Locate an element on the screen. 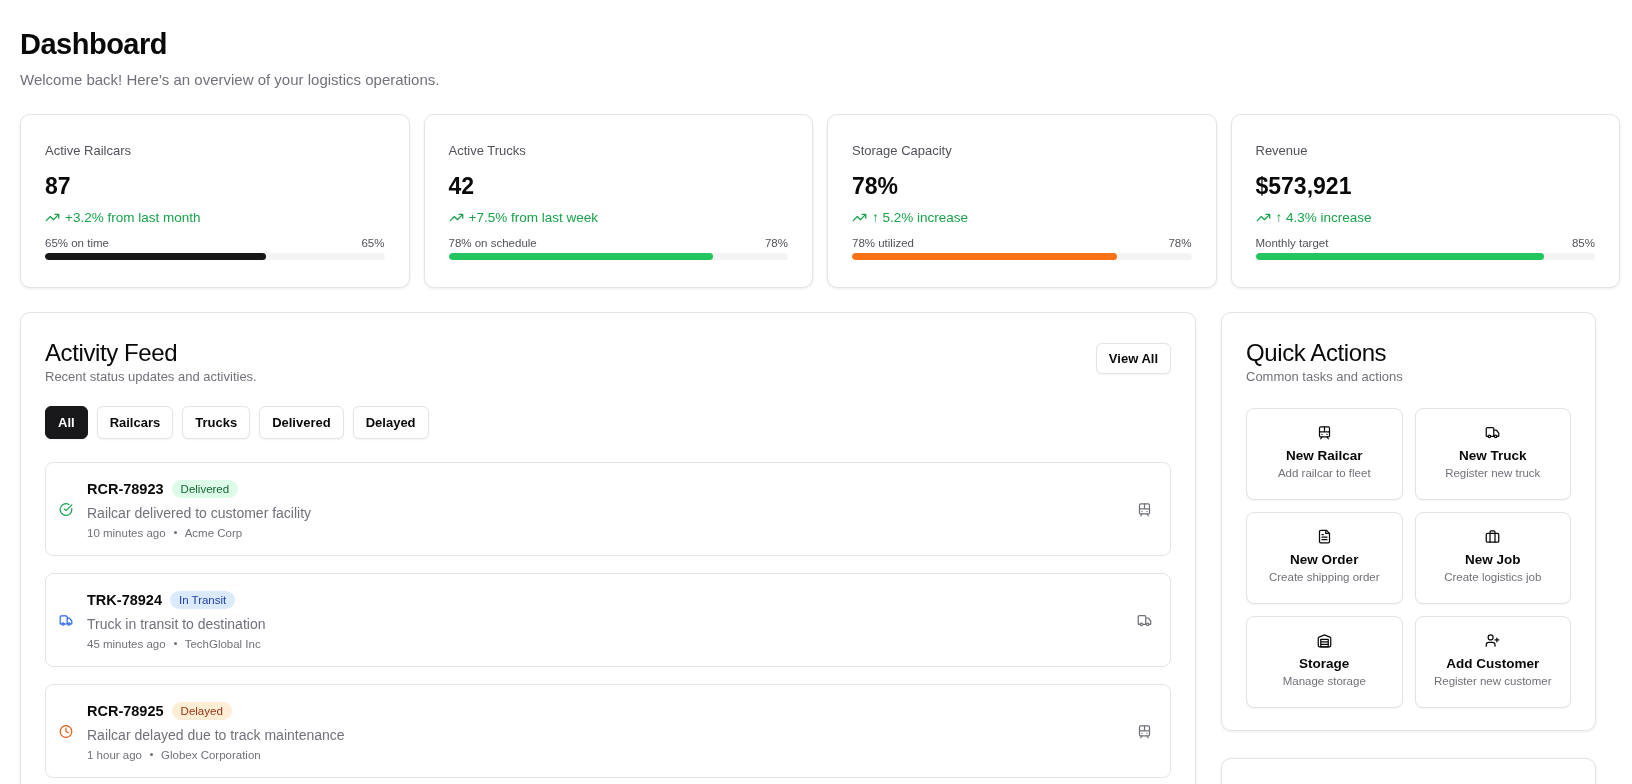 The image size is (1632, 784). panel-title: Quick Actions is located at coordinates (1317, 353).